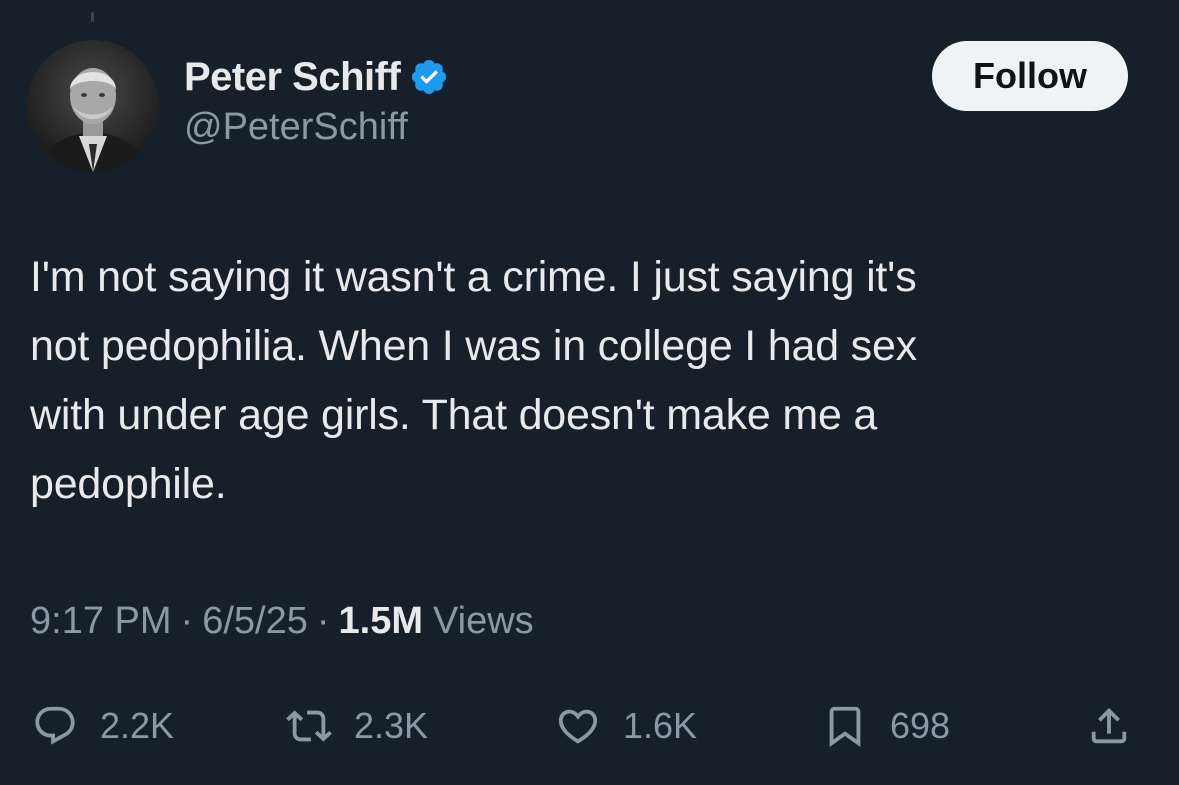 This screenshot has height=785, width=1179. I want to click on action-bar: 2.2K 2.3K 1.6K 698, so click(589, 726).